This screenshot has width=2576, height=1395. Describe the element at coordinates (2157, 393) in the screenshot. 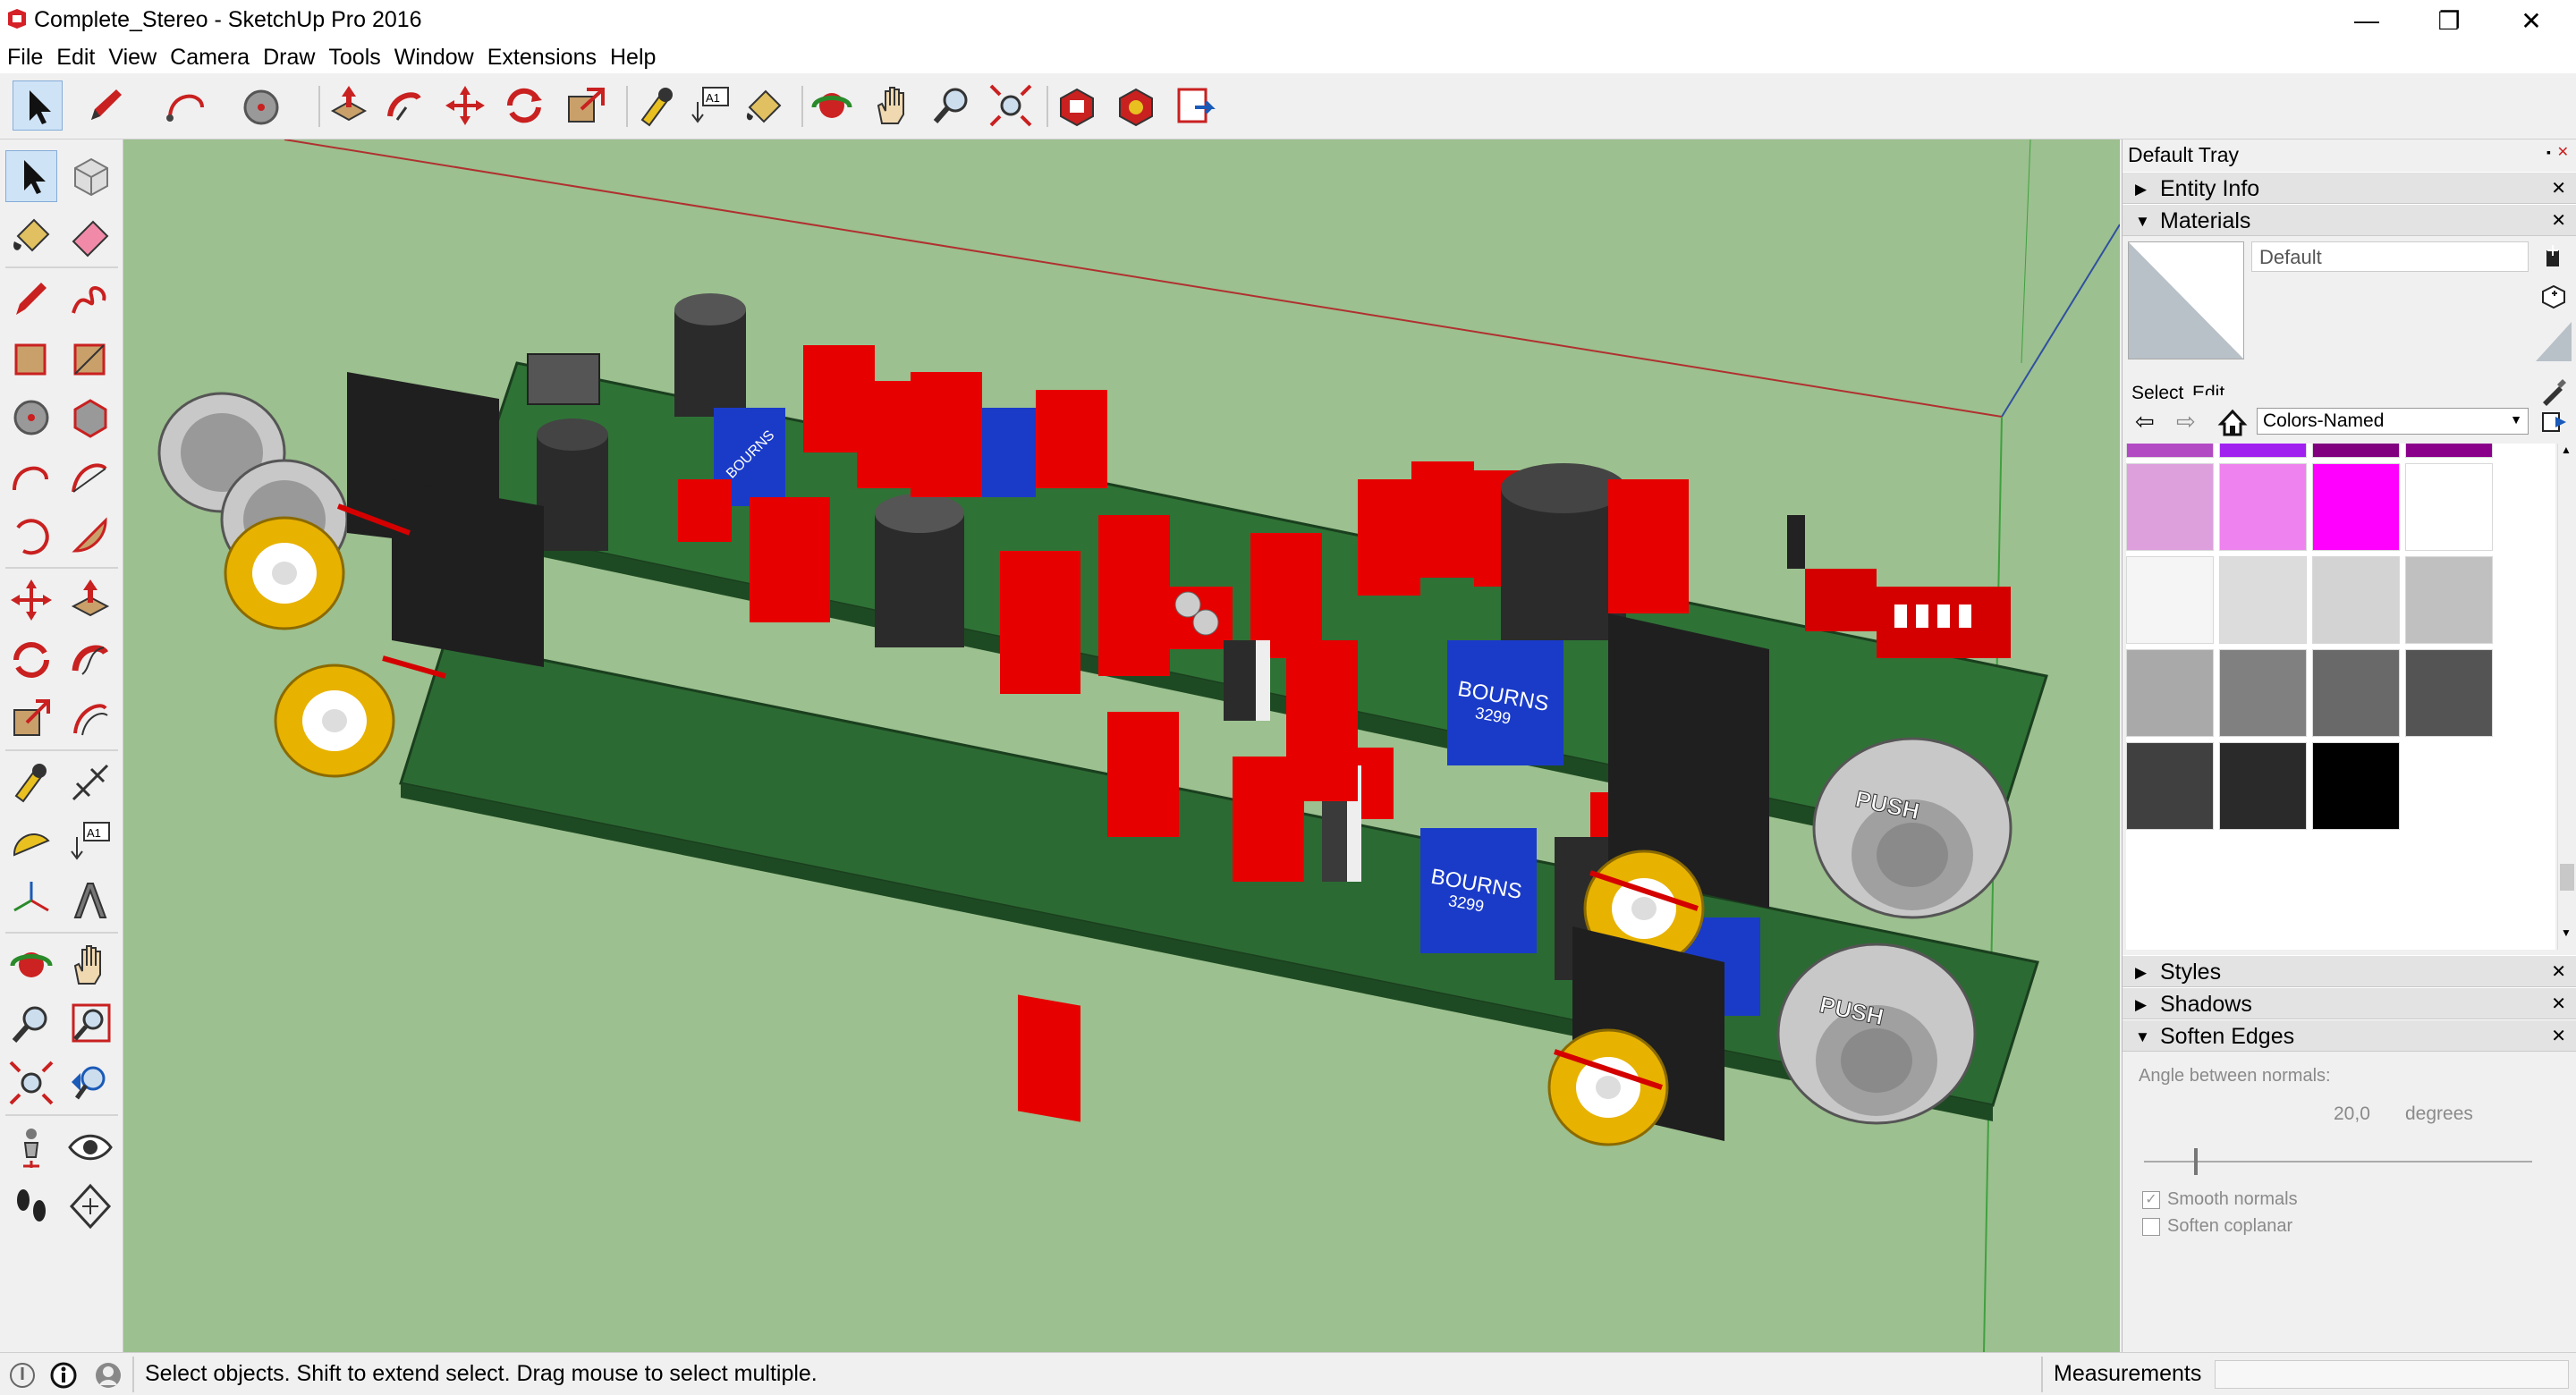

I see `tab-select: Select` at that location.